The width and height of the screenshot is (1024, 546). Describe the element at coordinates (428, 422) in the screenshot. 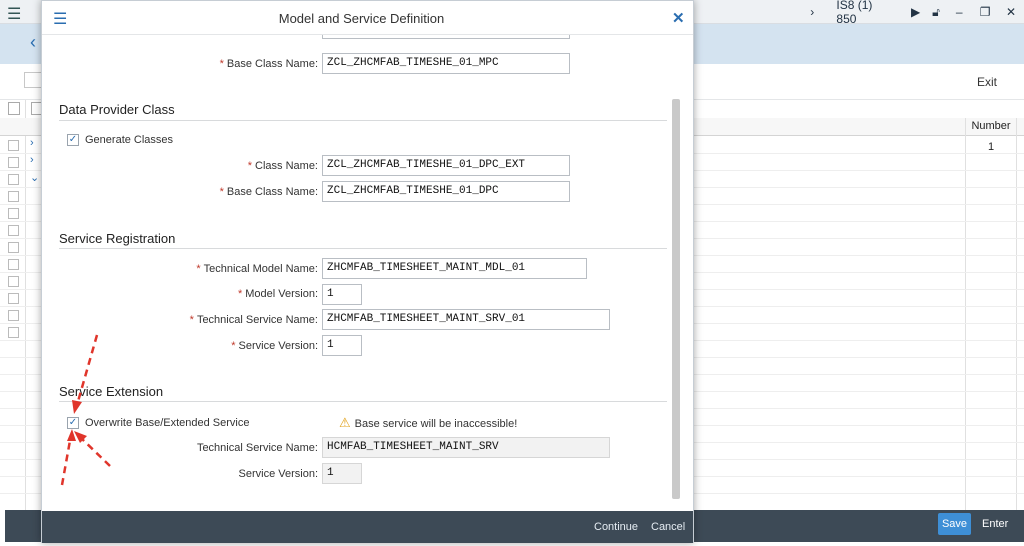

I see `warning-message: ⚠ Base service will be inaccessible!` at that location.